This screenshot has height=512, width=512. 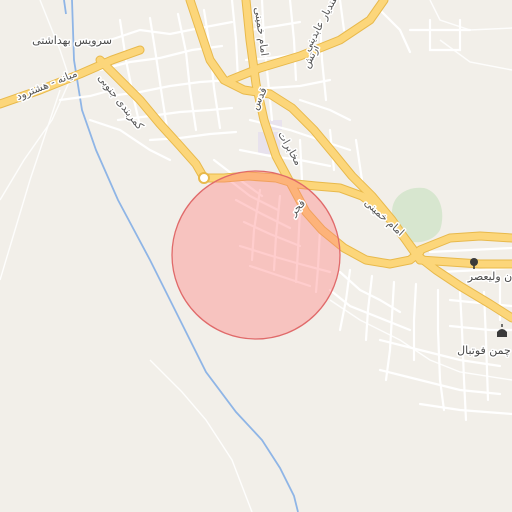 I want to click on label-health-service: سرویس بهداشتی, so click(x=72, y=40).